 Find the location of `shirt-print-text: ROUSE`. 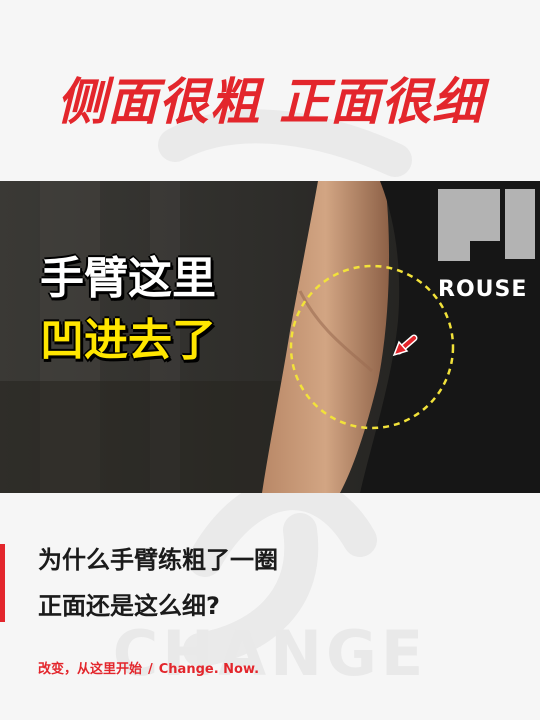

shirt-print-text: ROUSE is located at coordinates (483, 289).